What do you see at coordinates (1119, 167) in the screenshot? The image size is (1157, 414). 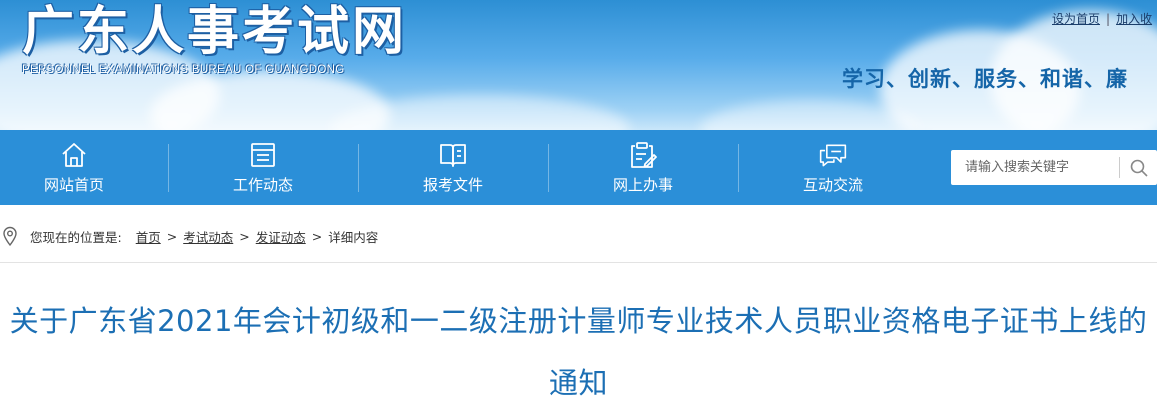 I see `search-divider` at bounding box center [1119, 167].